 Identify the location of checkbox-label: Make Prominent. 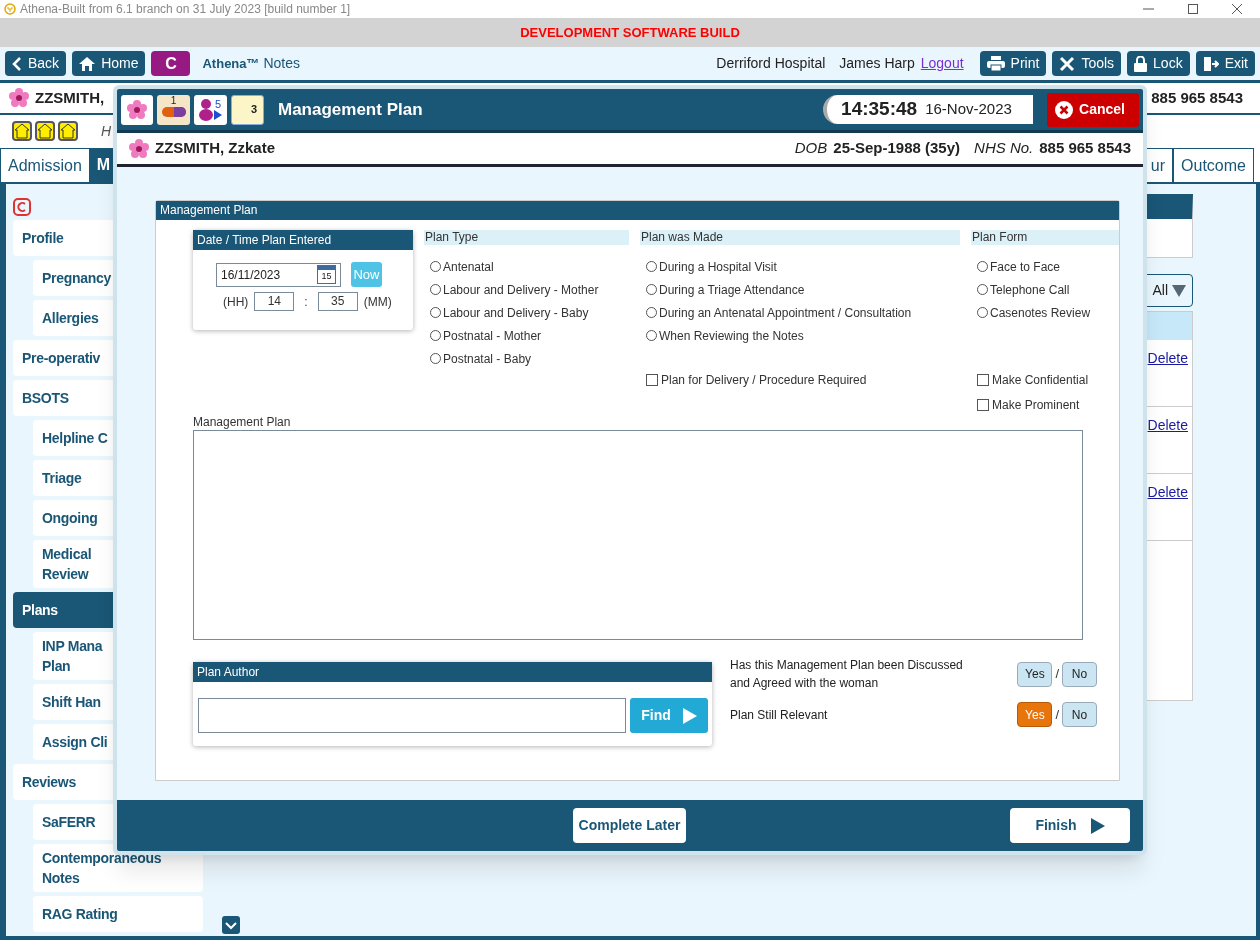
(1036, 405).